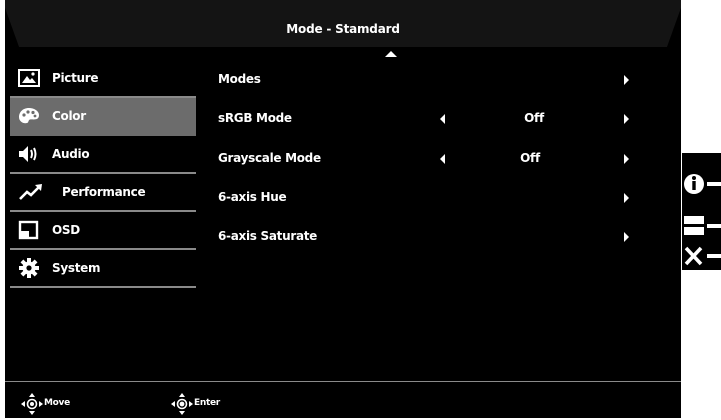 Image resolution: width=721 pixels, height=420 pixels. What do you see at coordinates (428, 197) in the screenshot?
I see `setting-row-6-axis-hue: 6-axis Hue` at bounding box center [428, 197].